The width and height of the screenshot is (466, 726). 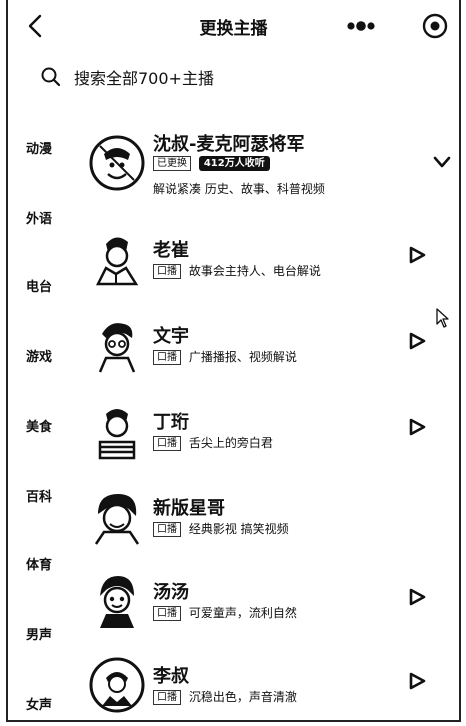 I want to click on more-dots-icon, so click(x=365, y=26).